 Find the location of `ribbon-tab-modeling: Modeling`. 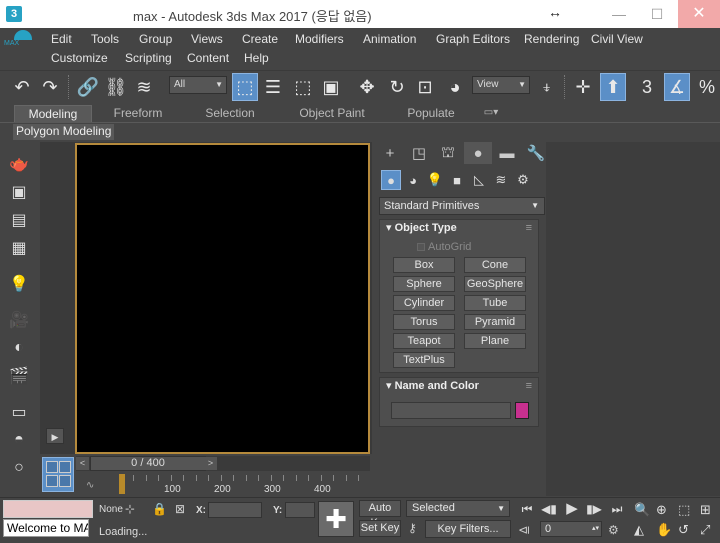

ribbon-tab-modeling: Modeling is located at coordinates (53, 113).